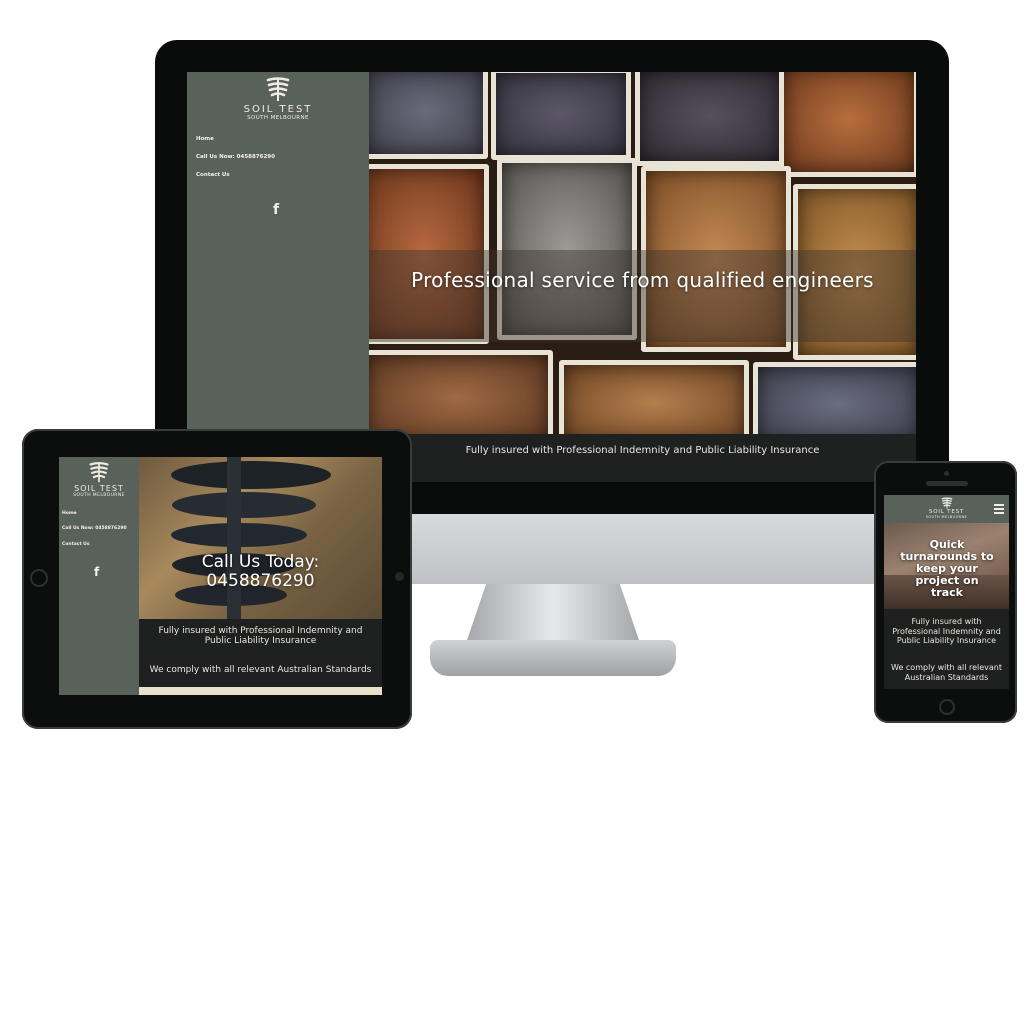 The image size is (1024, 1024). I want to click on desktop-monitor-stand-base, so click(553, 658).